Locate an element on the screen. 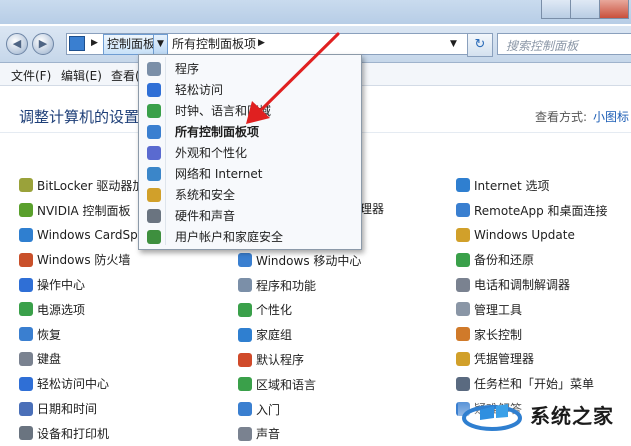  annotation-arrow is located at coordinates (293, 78).